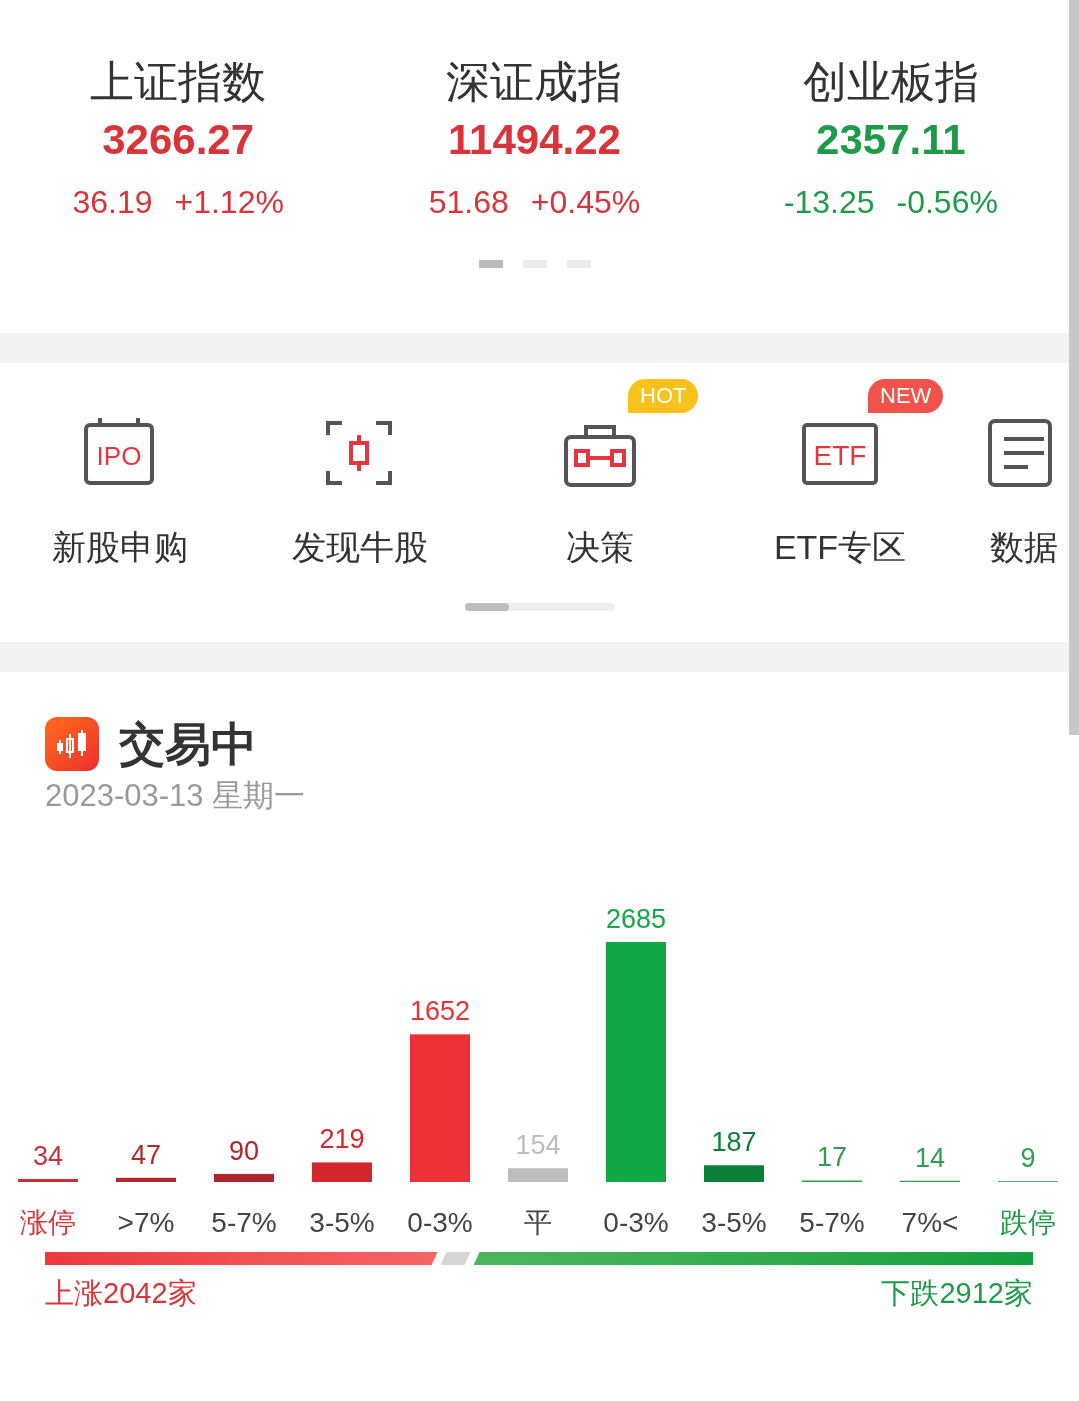 This screenshot has height=1401, width=1079. What do you see at coordinates (663, 396) in the screenshot?
I see `badge: HOT` at bounding box center [663, 396].